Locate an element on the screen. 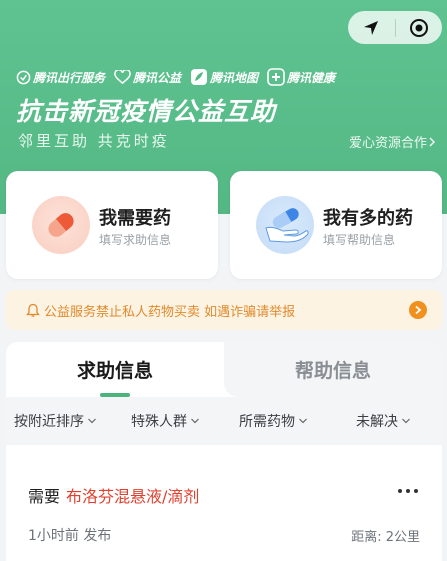  tencent-map-icon is located at coordinates (199, 77).